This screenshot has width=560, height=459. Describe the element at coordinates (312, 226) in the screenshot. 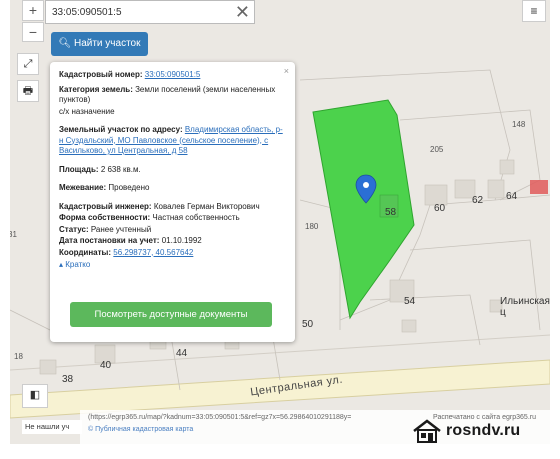

I see `map-label-180: 180` at that location.